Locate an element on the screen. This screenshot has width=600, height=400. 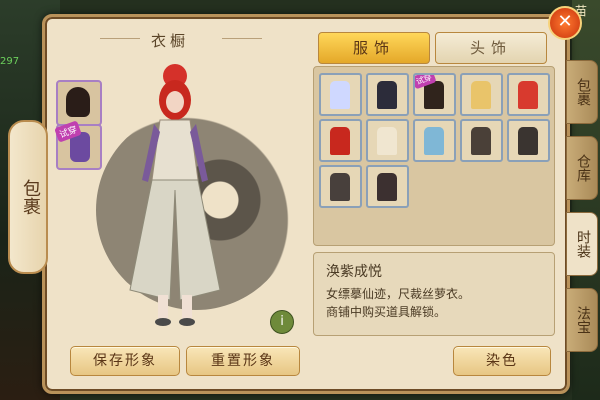
left-bag-tab: 包裹 is located at coordinates (28, 197).